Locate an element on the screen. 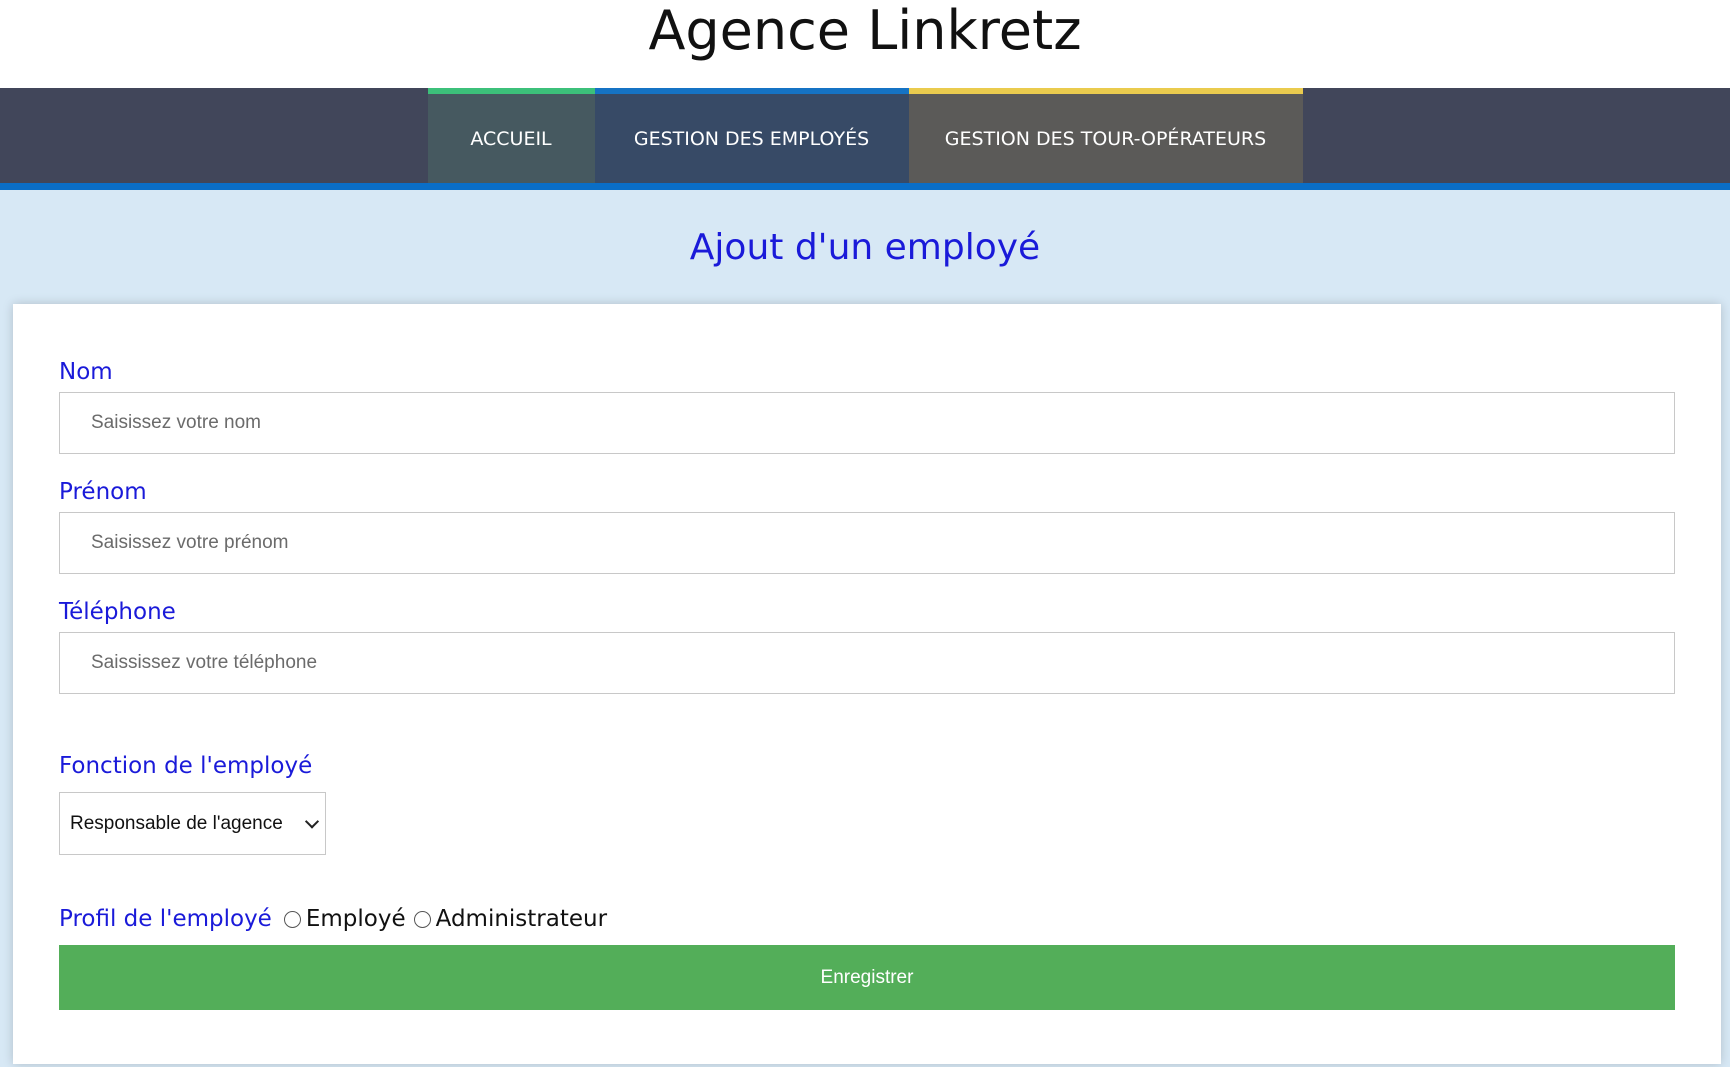 Image resolution: width=1730 pixels, height=1067 pixels. radio-label-administrateur: Administrateur is located at coordinates (521, 919).